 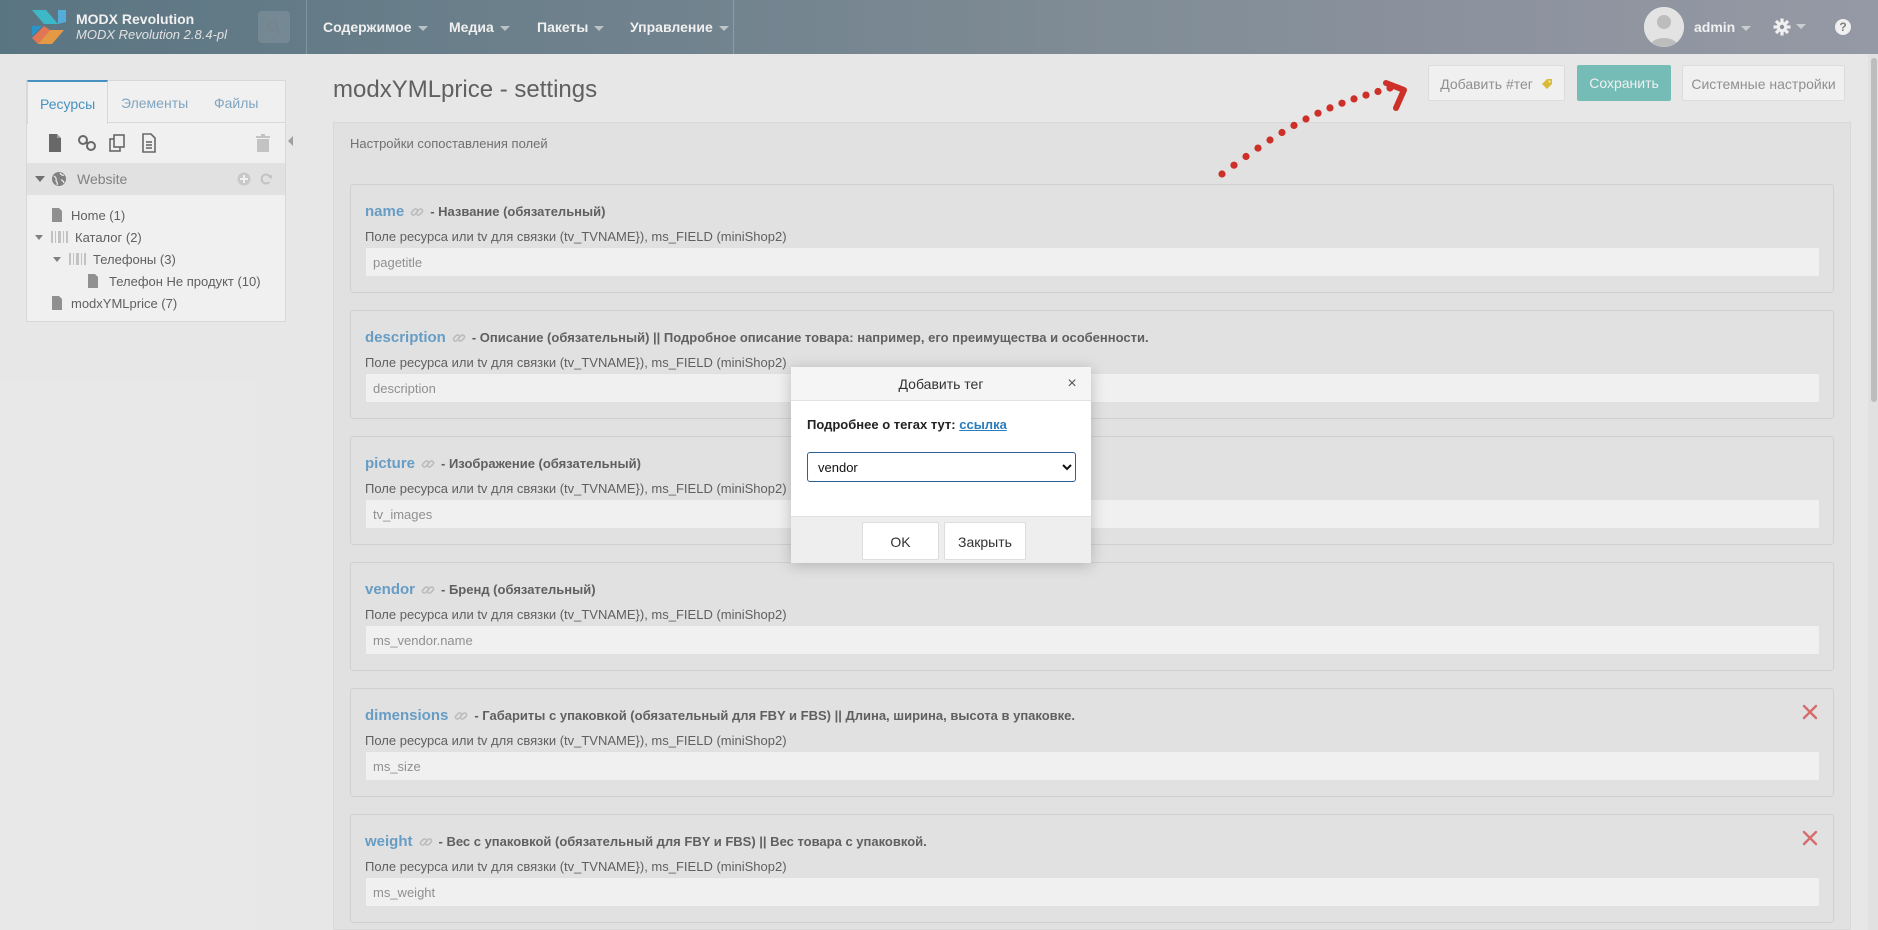 I want to click on dialog-info: Подробнее о тегах тут: ссылка, so click(x=907, y=424).